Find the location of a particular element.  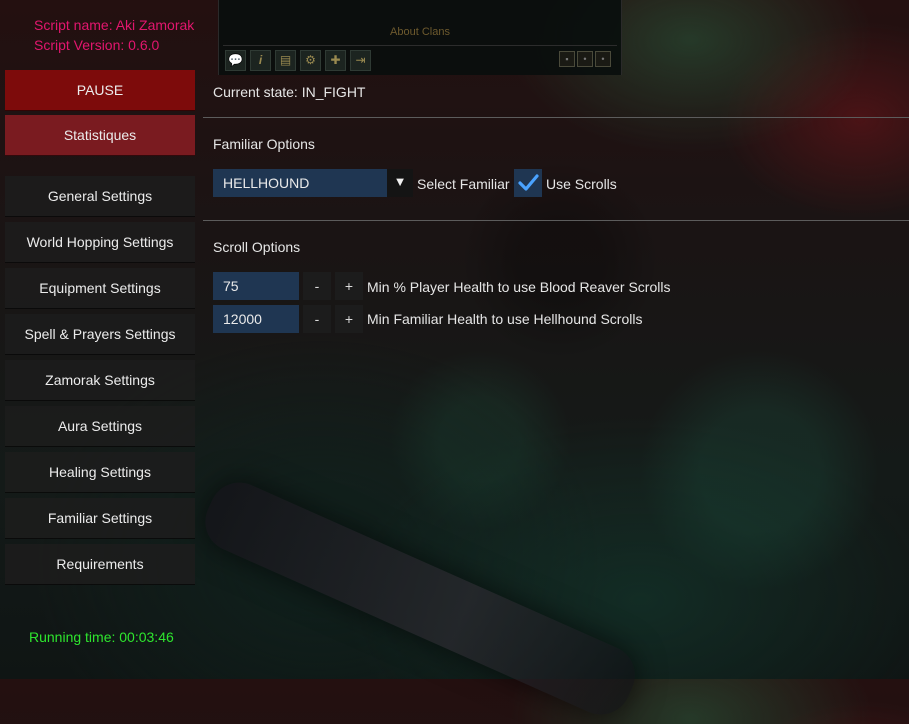

use-scrolls-checkbox is located at coordinates (528, 183).